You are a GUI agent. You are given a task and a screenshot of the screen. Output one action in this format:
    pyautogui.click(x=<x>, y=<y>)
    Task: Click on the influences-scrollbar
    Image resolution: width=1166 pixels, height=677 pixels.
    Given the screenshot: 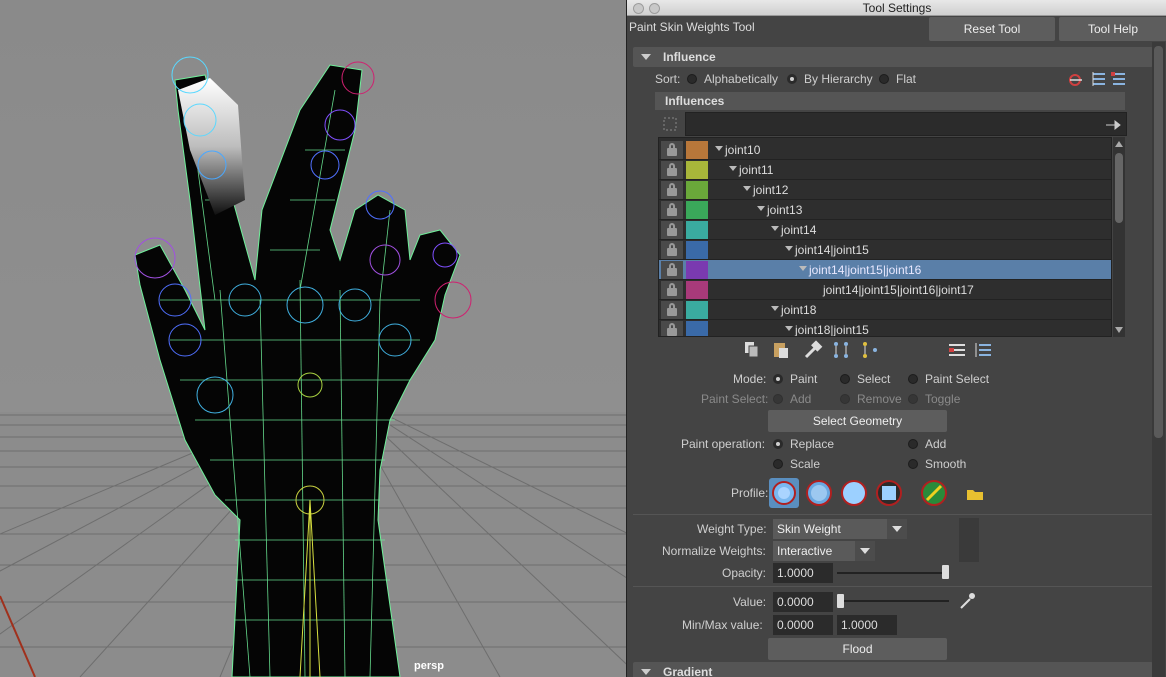 What is the action you would take?
    pyautogui.click(x=1119, y=237)
    